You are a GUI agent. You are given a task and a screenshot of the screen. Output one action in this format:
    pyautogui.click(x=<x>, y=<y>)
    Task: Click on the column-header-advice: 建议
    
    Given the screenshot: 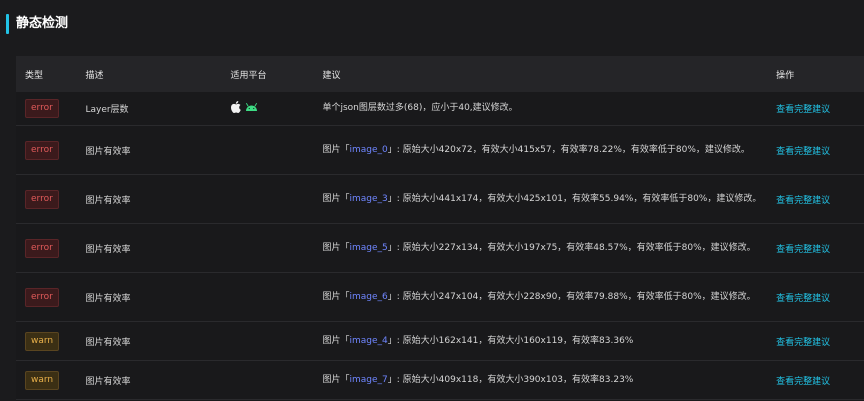 What is the action you would take?
    pyautogui.click(x=549, y=74)
    